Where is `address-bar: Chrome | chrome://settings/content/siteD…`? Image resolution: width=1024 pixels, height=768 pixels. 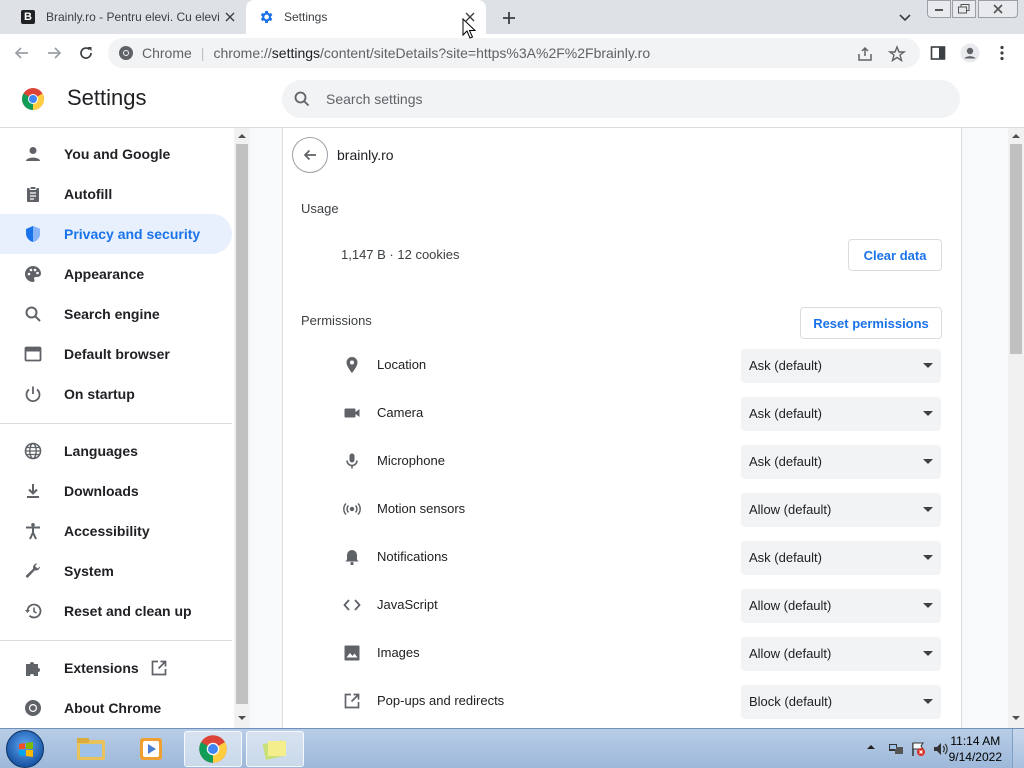
address-bar: Chrome | chrome://settings/content/siteD… is located at coordinates (514, 53).